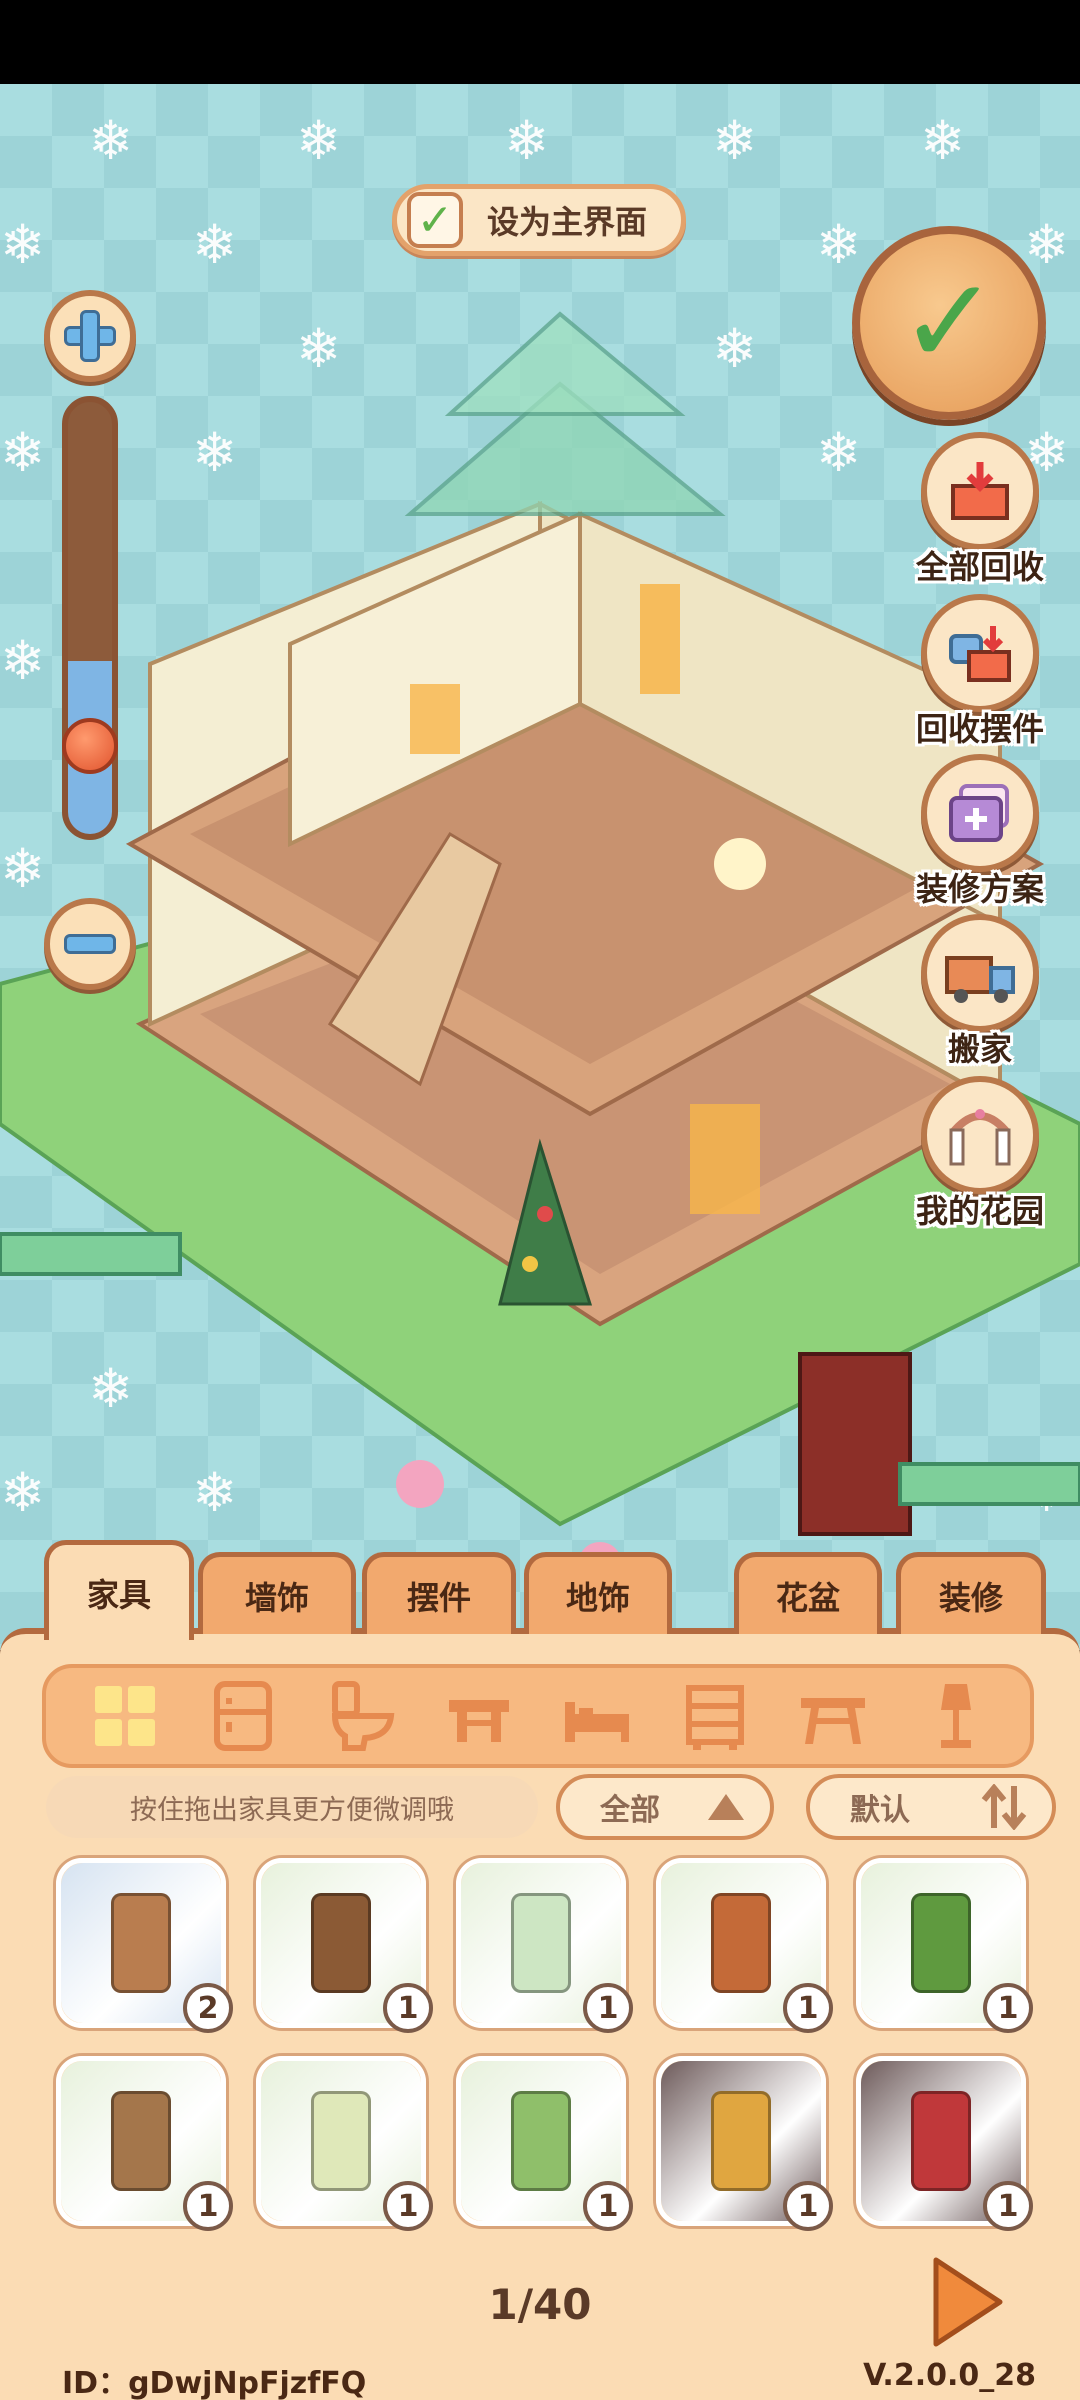 The width and height of the screenshot is (1080, 2400). I want to click on zoom-out-button, so click(90, 944).